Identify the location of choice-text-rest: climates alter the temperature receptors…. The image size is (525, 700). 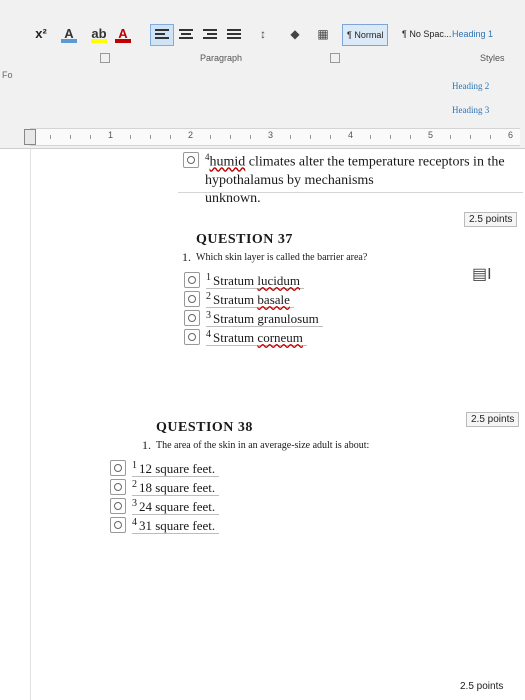
(355, 171).